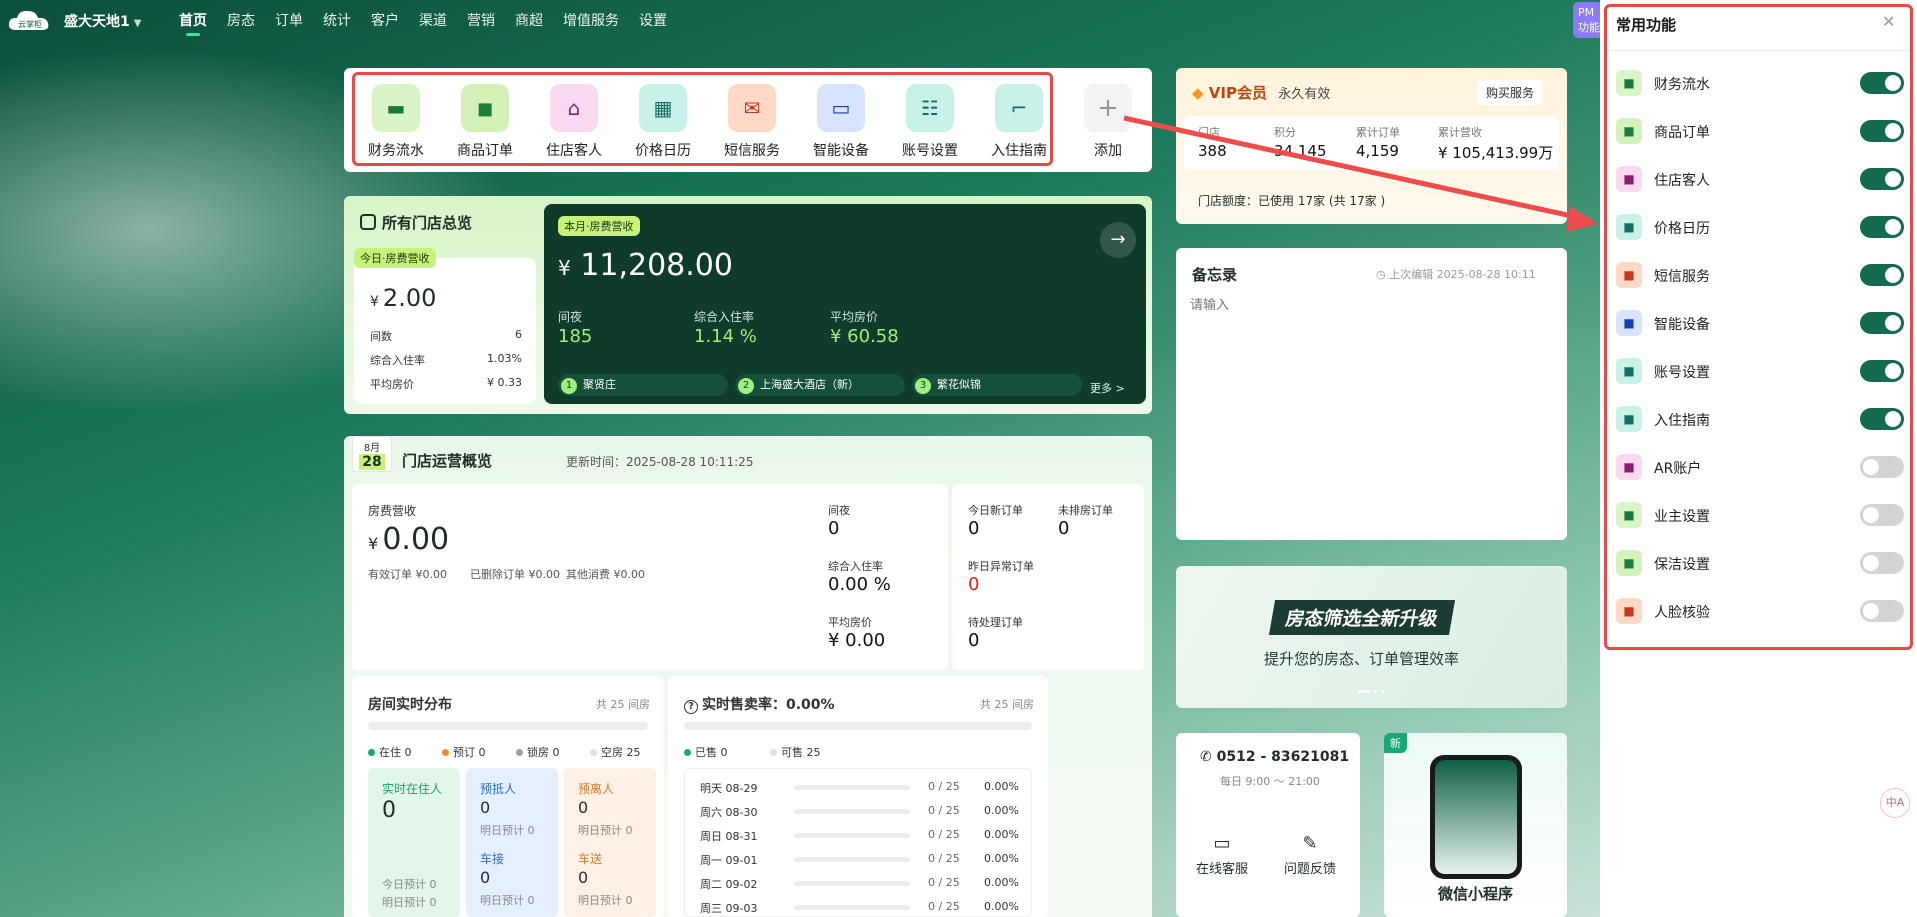 The image size is (1917, 917). Describe the element at coordinates (508, 726) in the screenshot. I see `distribution-bar` at that location.